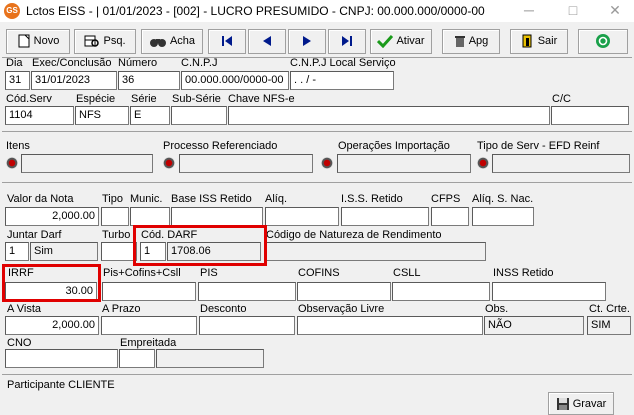 Image resolution: width=634 pixels, height=415 pixels. What do you see at coordinates (385, 216) in the screenshot?
I see `iss-retido-field` at bounding box center [385, 216].